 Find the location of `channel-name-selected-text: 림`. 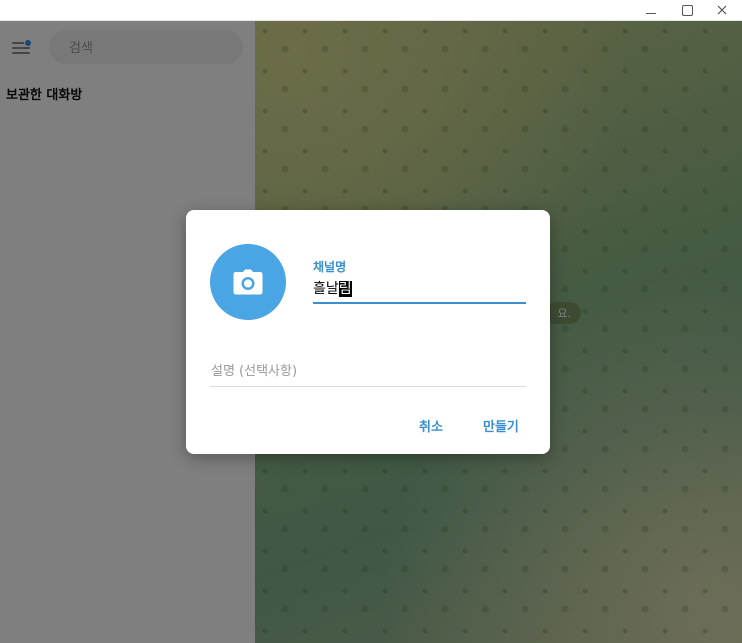

channel-name-selected-text: 림 is located at coordinates (345, 289).